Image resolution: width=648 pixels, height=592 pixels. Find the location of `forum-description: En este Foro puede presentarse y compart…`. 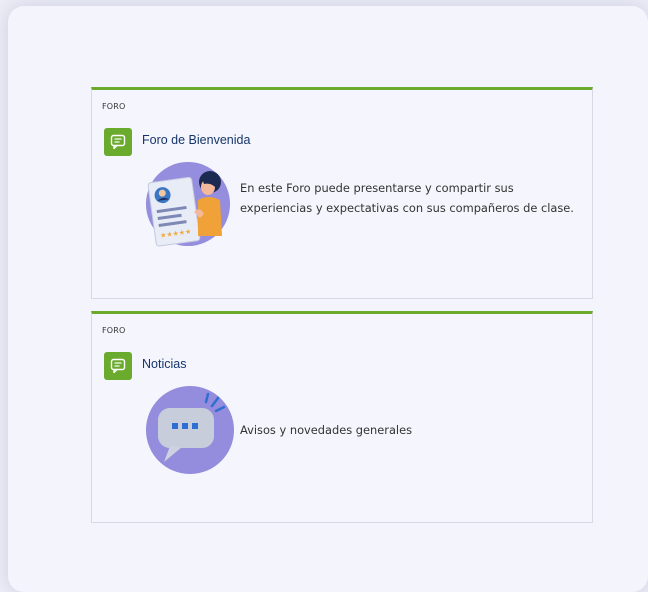

forum-description: En este Foro puede presentarse y compart… is located at coordinates (407, 198).